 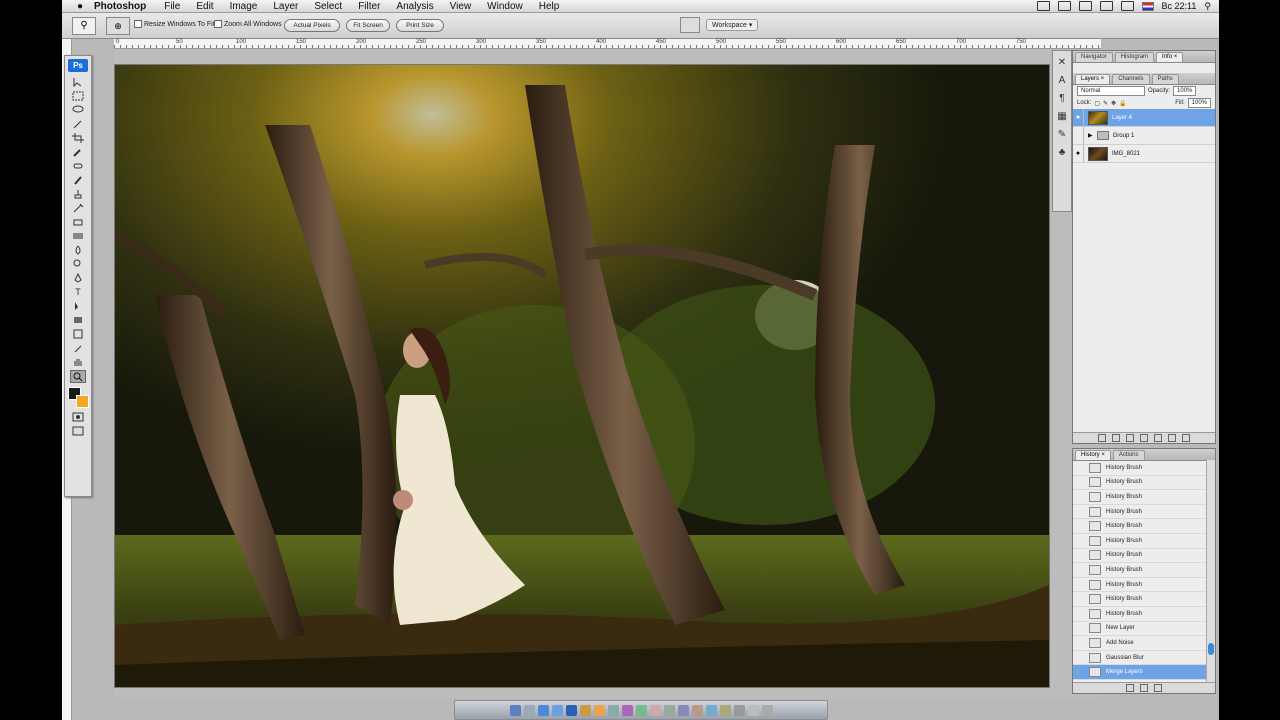 What do you see at coordinates (1172, 438) in the screenshot?
I see `new-layer-icon` at bounding box center [1172, 438].